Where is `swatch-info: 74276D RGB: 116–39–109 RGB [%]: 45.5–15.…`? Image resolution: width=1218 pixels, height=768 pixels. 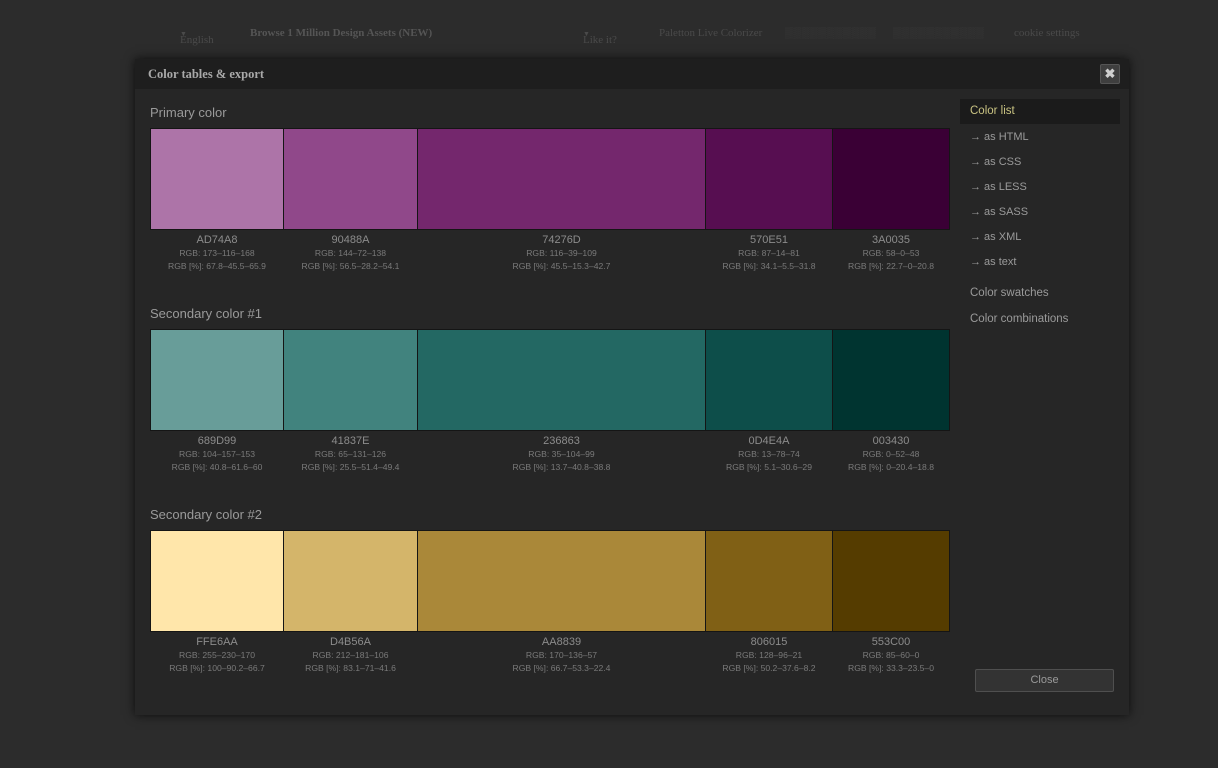 swatch-info: 74276D RGB: 116–39–109 RGB [%]: 45.5–15.… is located at coordinates (561, 253).